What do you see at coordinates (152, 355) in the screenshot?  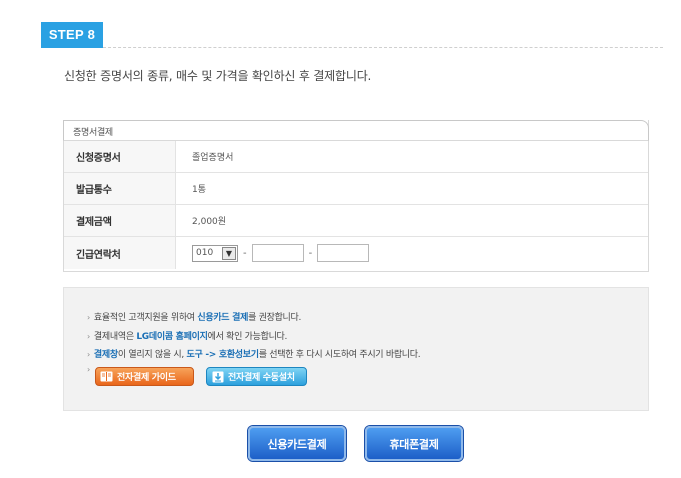 I see `notice-text: 이 열리지 않을 시,` at bounding box center [152, 355].